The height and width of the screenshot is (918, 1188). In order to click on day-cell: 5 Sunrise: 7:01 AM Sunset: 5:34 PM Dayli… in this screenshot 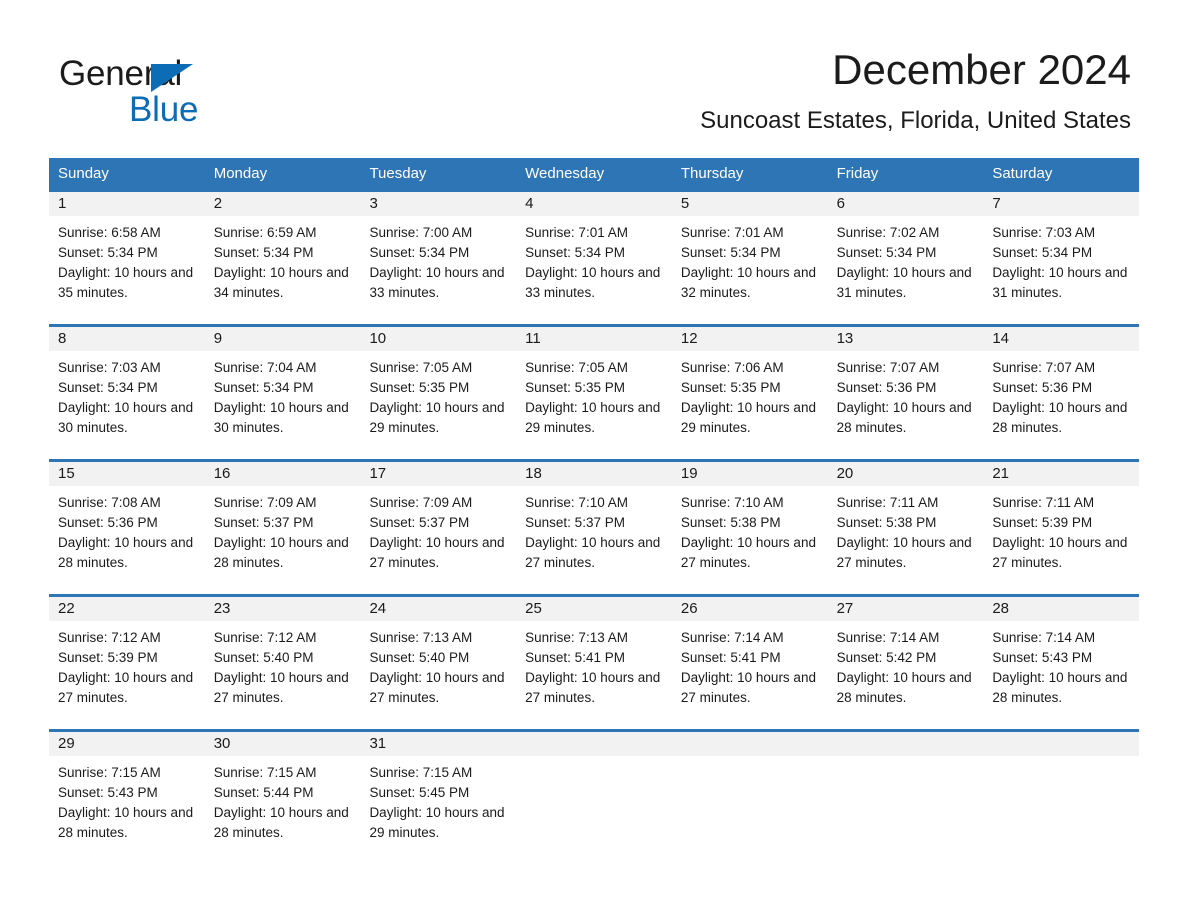, I will do `click(749, 258)`.